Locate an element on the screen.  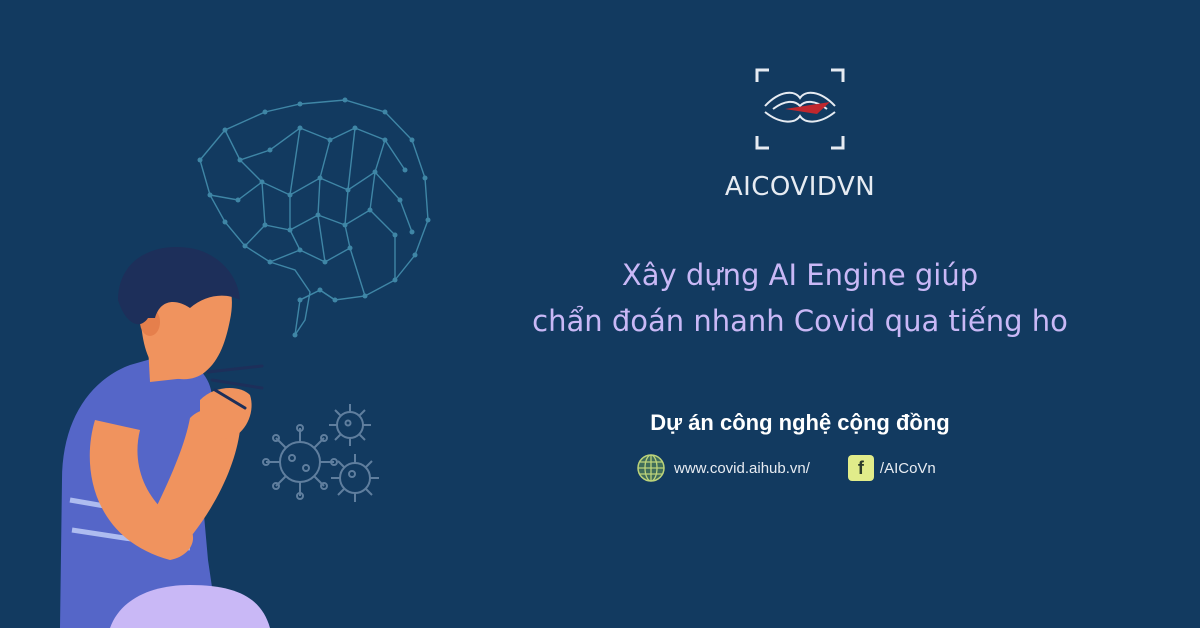
headline-line-2: chẩn đoán nhanh Covid qua tiếng ho is located at coordinates (800, 321).